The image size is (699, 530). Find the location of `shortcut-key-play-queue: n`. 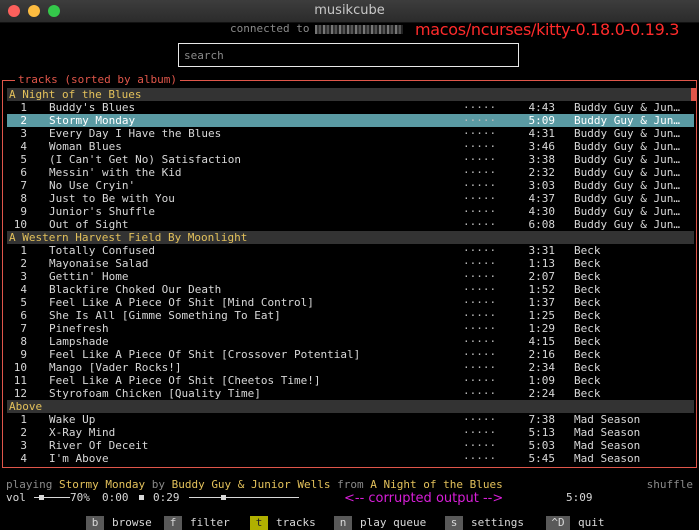

shortcut-key-play-queue: n is located at coordinates (343, 523).